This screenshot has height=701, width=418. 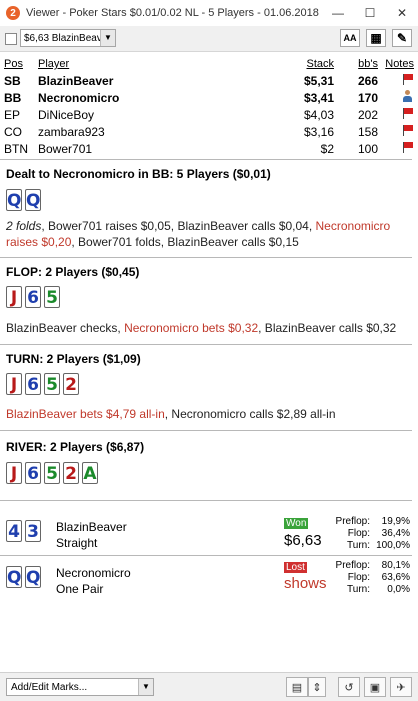 What do you see at coordinates (209, 686) in the screenshot?
I see `bottom-bar: Add/Edit Marks... ▼ ▤ ⇕ ↺ ▣ ✈` at bounding box center [209, 686].